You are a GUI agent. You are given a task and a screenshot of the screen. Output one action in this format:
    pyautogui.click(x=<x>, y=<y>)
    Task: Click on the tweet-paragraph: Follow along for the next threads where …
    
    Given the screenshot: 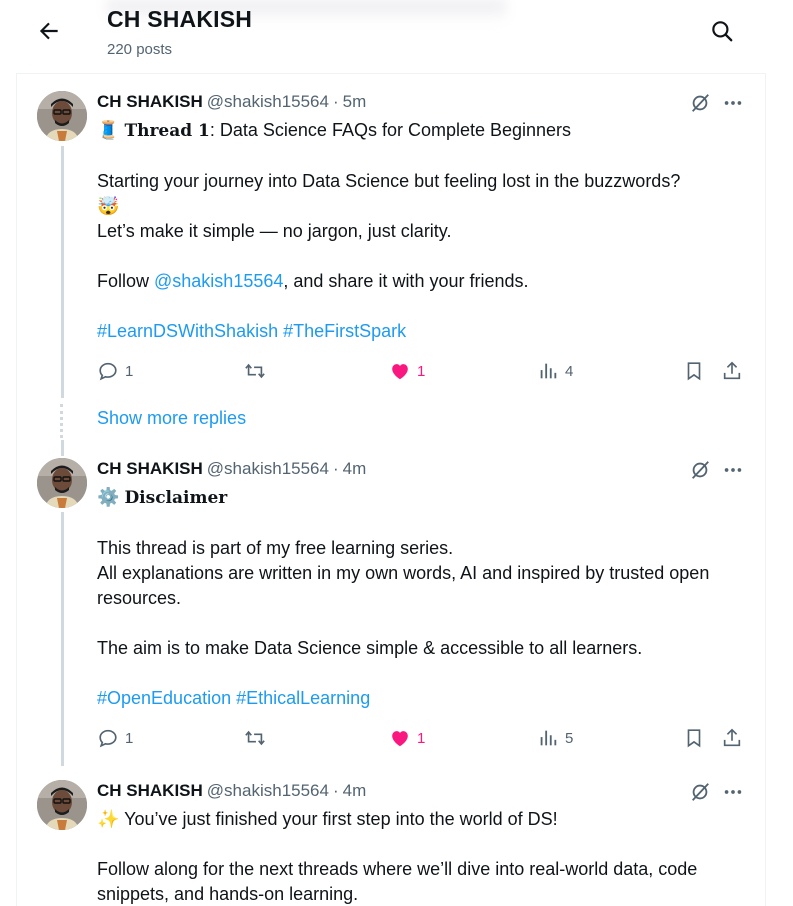 What is the action you would take?
    pyautogui.click(x=397, y=881)
    